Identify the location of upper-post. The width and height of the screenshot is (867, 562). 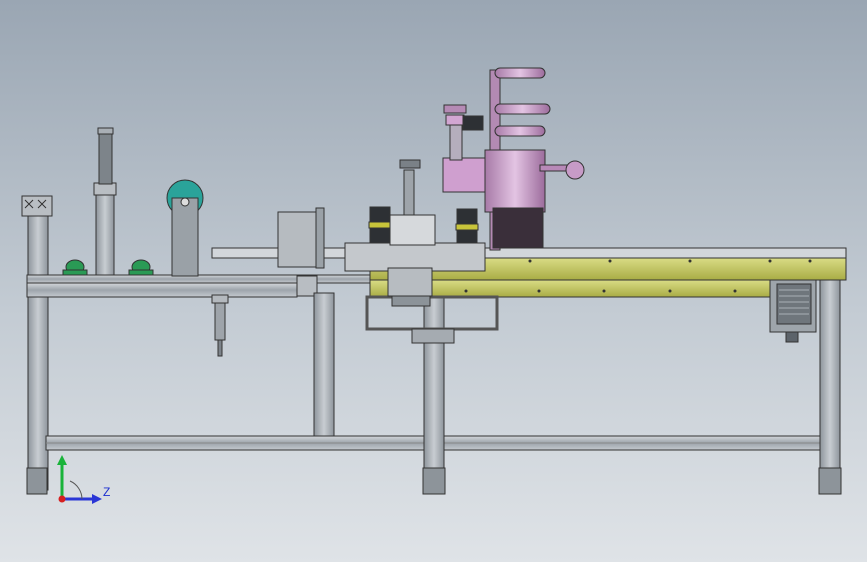
(409, 192).